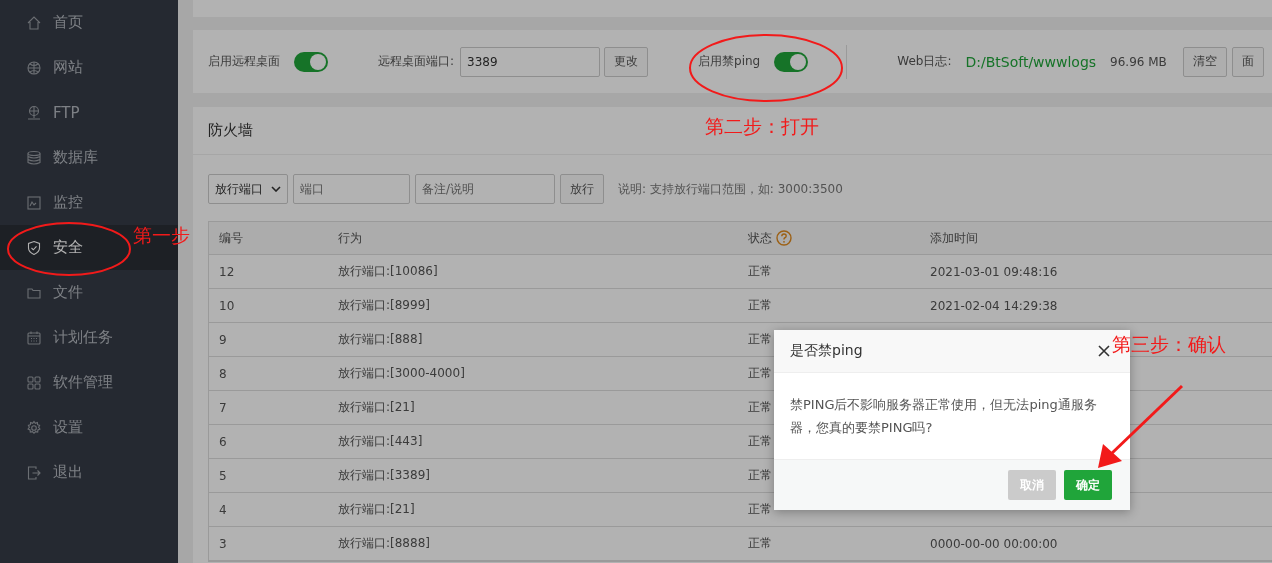 Image resolution: width=1272 pixels, height=563 pixels. I want to click on setting-label: 启用远程桌面, so click(244, 61).